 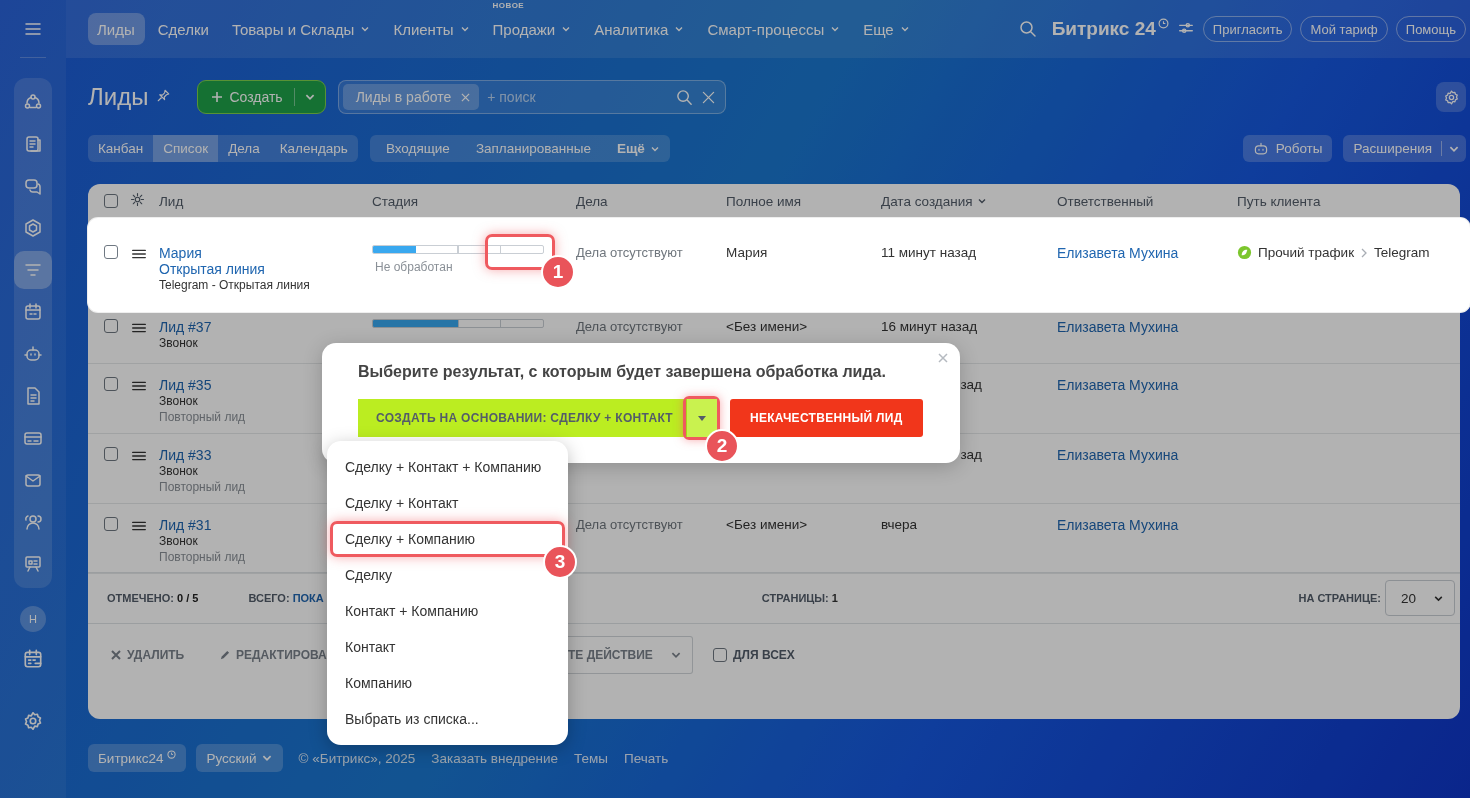 I want to click on view-tab: Календарь, so click(x=313, y=148).